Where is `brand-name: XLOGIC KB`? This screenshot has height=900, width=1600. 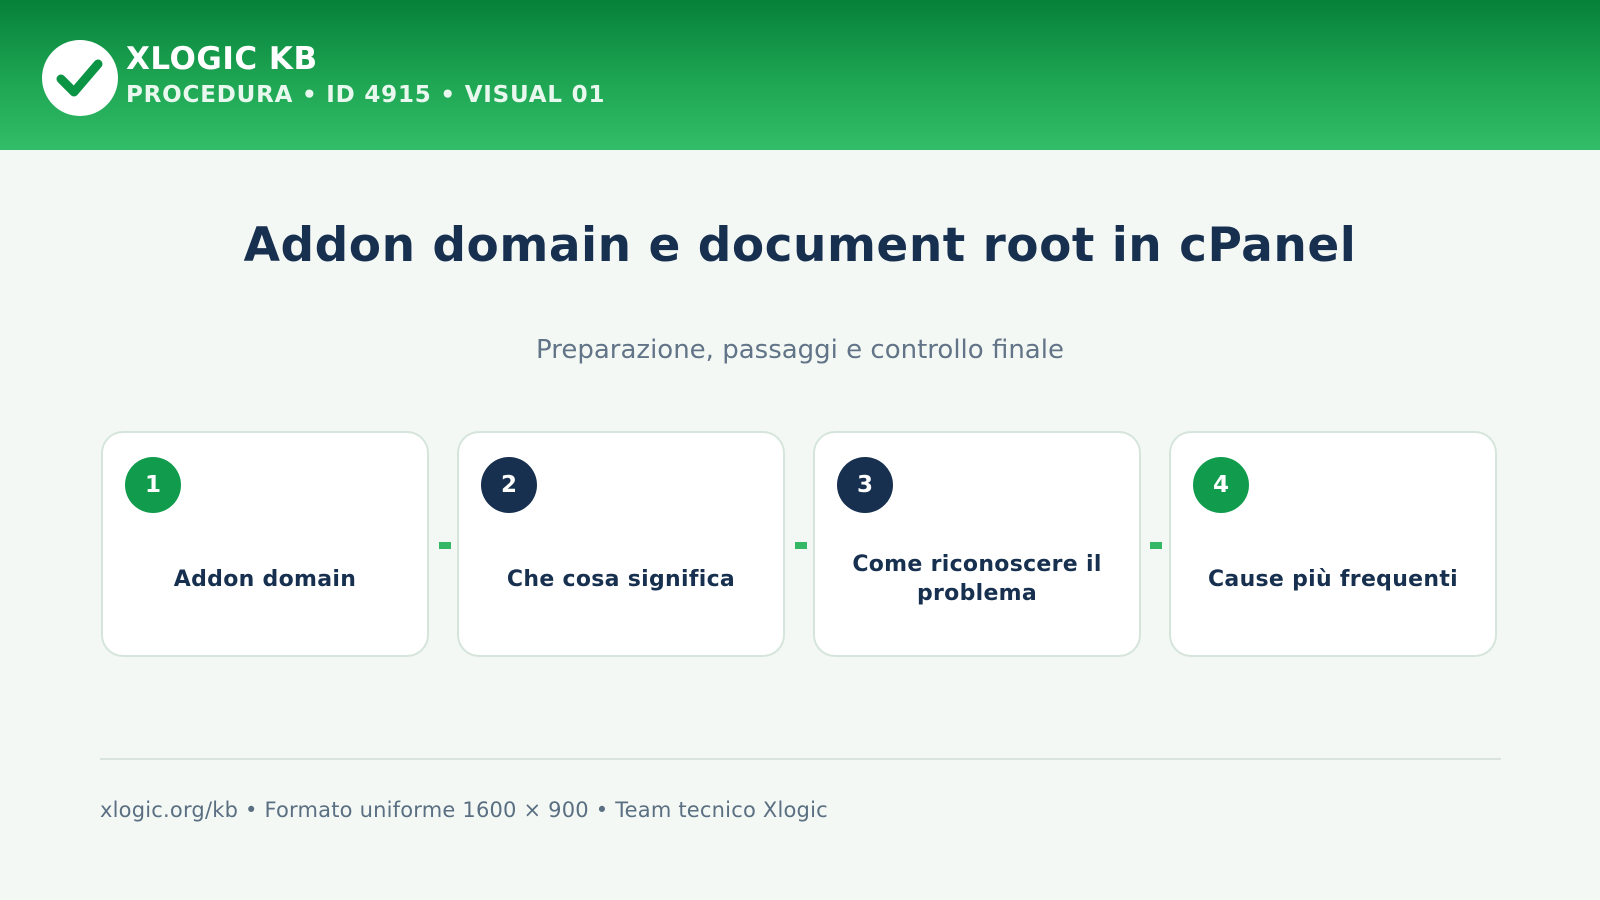 brand-name: XLOGIC KB is located at coordinates (222, 59).